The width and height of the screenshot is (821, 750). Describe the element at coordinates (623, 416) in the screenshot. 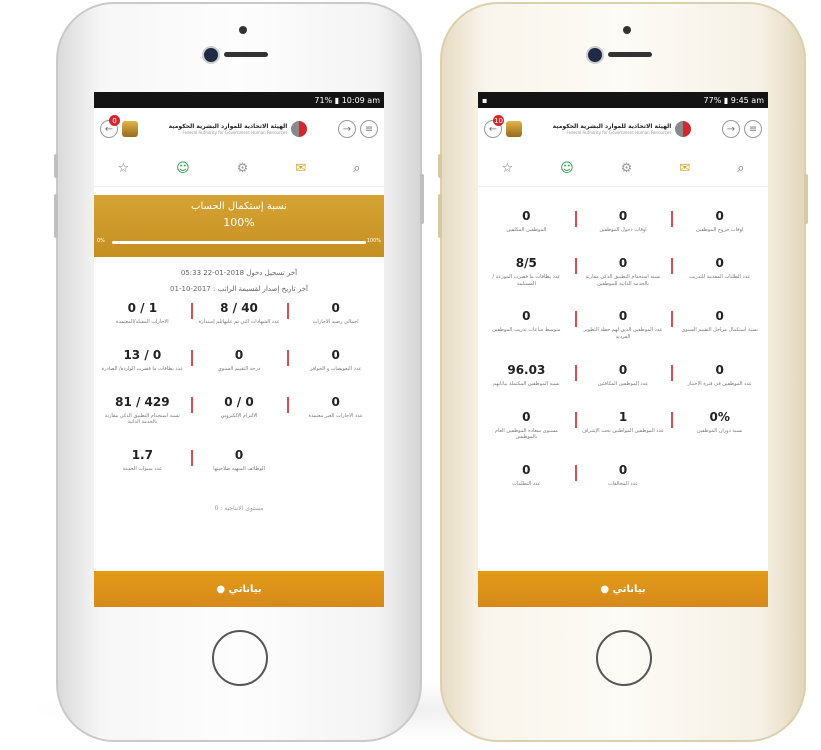

I see `stat-value: 1` at that location.